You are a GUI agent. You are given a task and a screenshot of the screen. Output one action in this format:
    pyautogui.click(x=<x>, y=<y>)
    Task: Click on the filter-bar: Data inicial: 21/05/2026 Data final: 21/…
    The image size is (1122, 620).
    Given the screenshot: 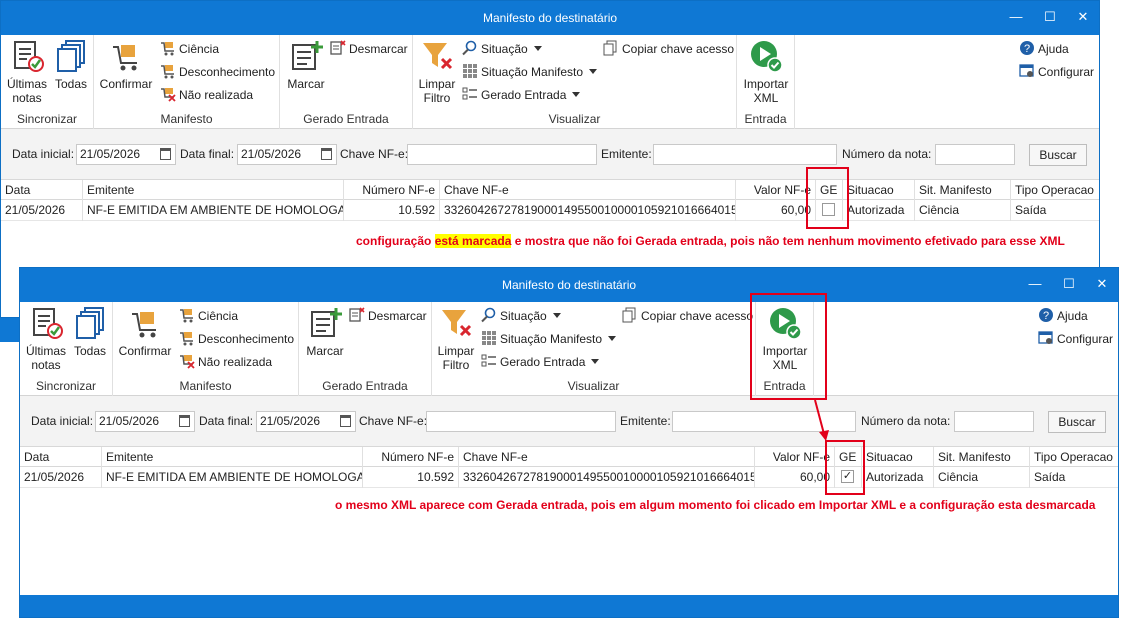 What is the action you would take?
    pyautogui.click(x=569, y=421)
    